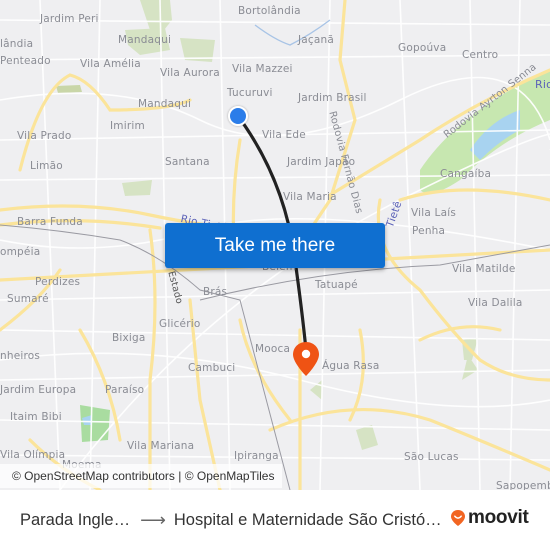  Describe the element at coordinates (458, 518) in the screenshot. I see `moovit-pin-icon` at that location.